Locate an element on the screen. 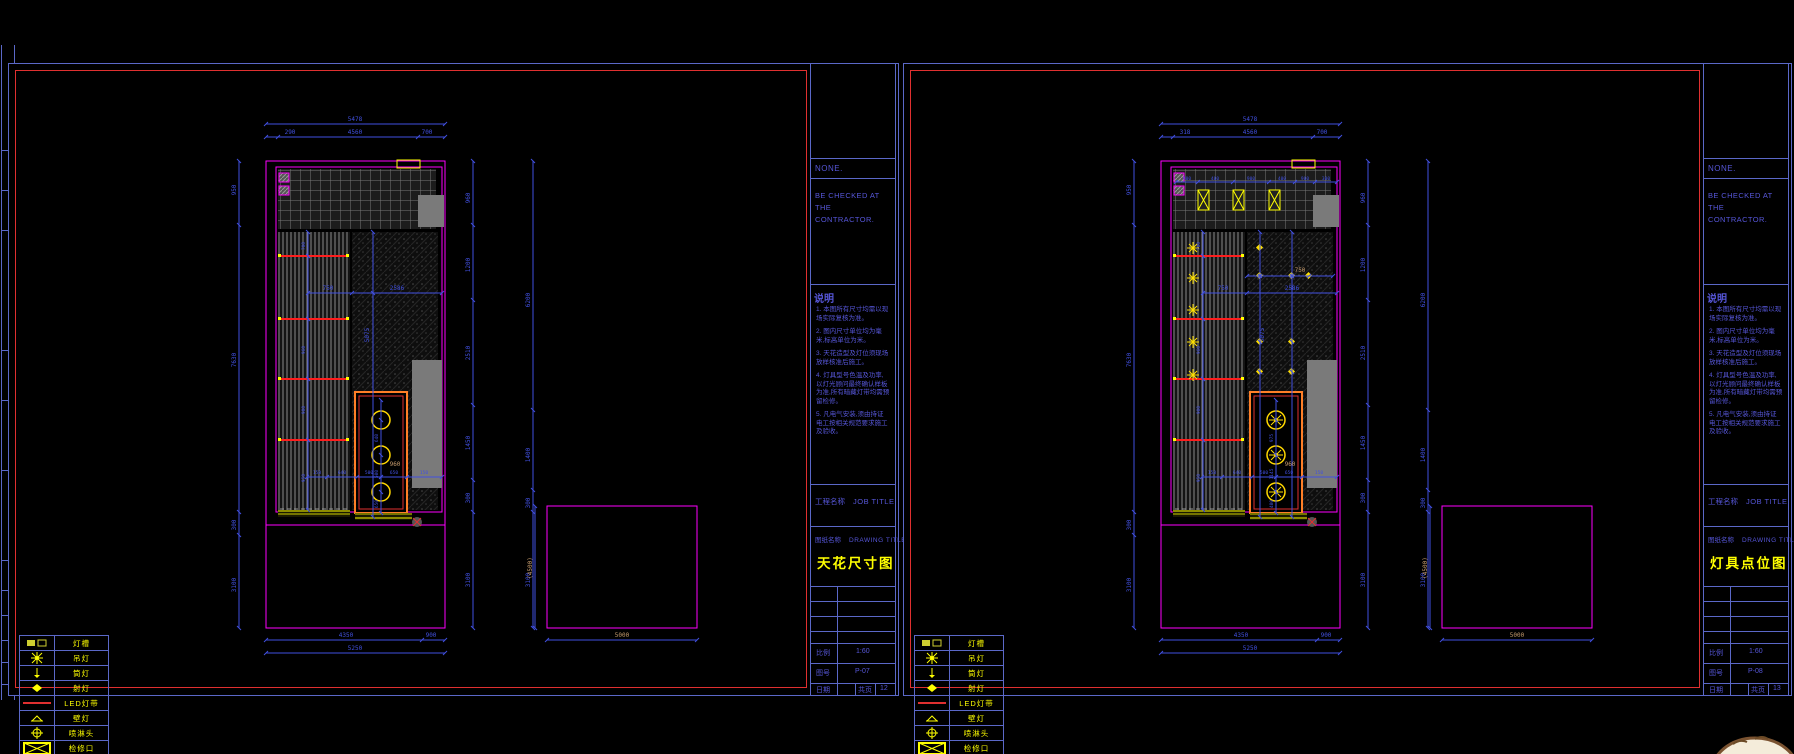  neighbor-sheet-edge is located at coordinates (1, 372).